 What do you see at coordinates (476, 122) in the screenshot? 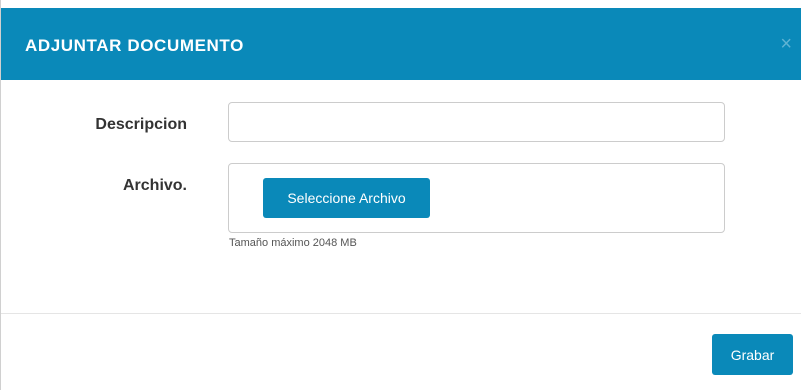
I see `description-input` at bounding box center [476, 122].